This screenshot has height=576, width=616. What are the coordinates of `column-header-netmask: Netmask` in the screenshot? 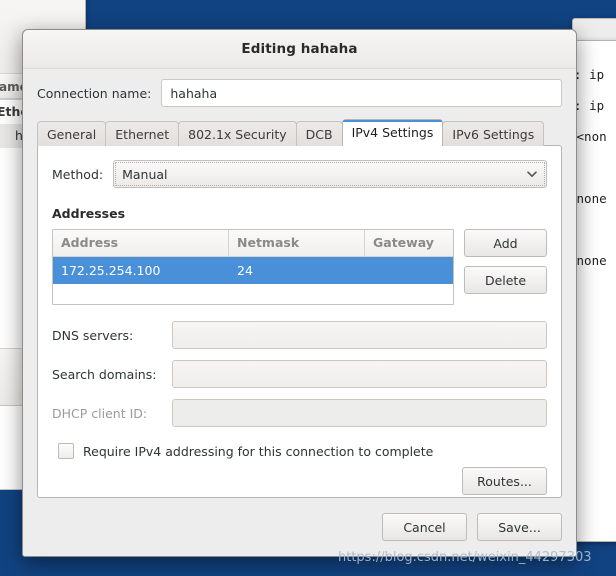 It's located at (297, 243).